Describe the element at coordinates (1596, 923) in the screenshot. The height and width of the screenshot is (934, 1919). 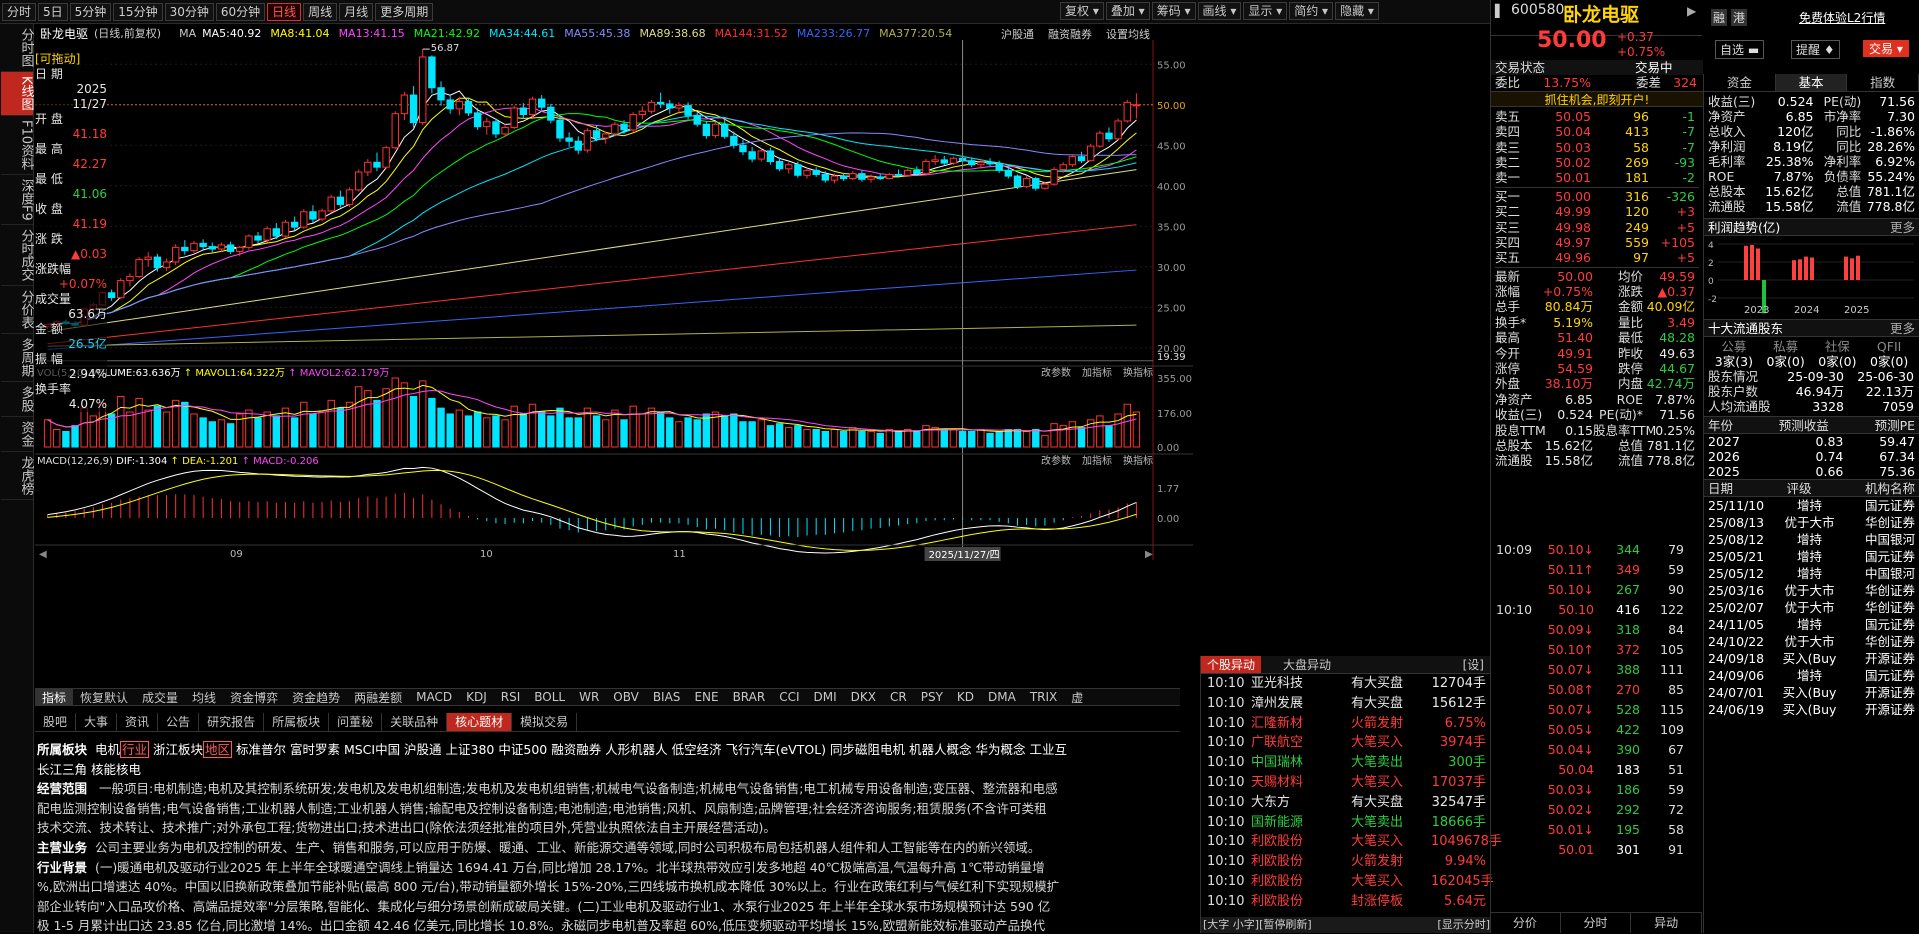
I see `bottom-tab-1: 分时` at that location.